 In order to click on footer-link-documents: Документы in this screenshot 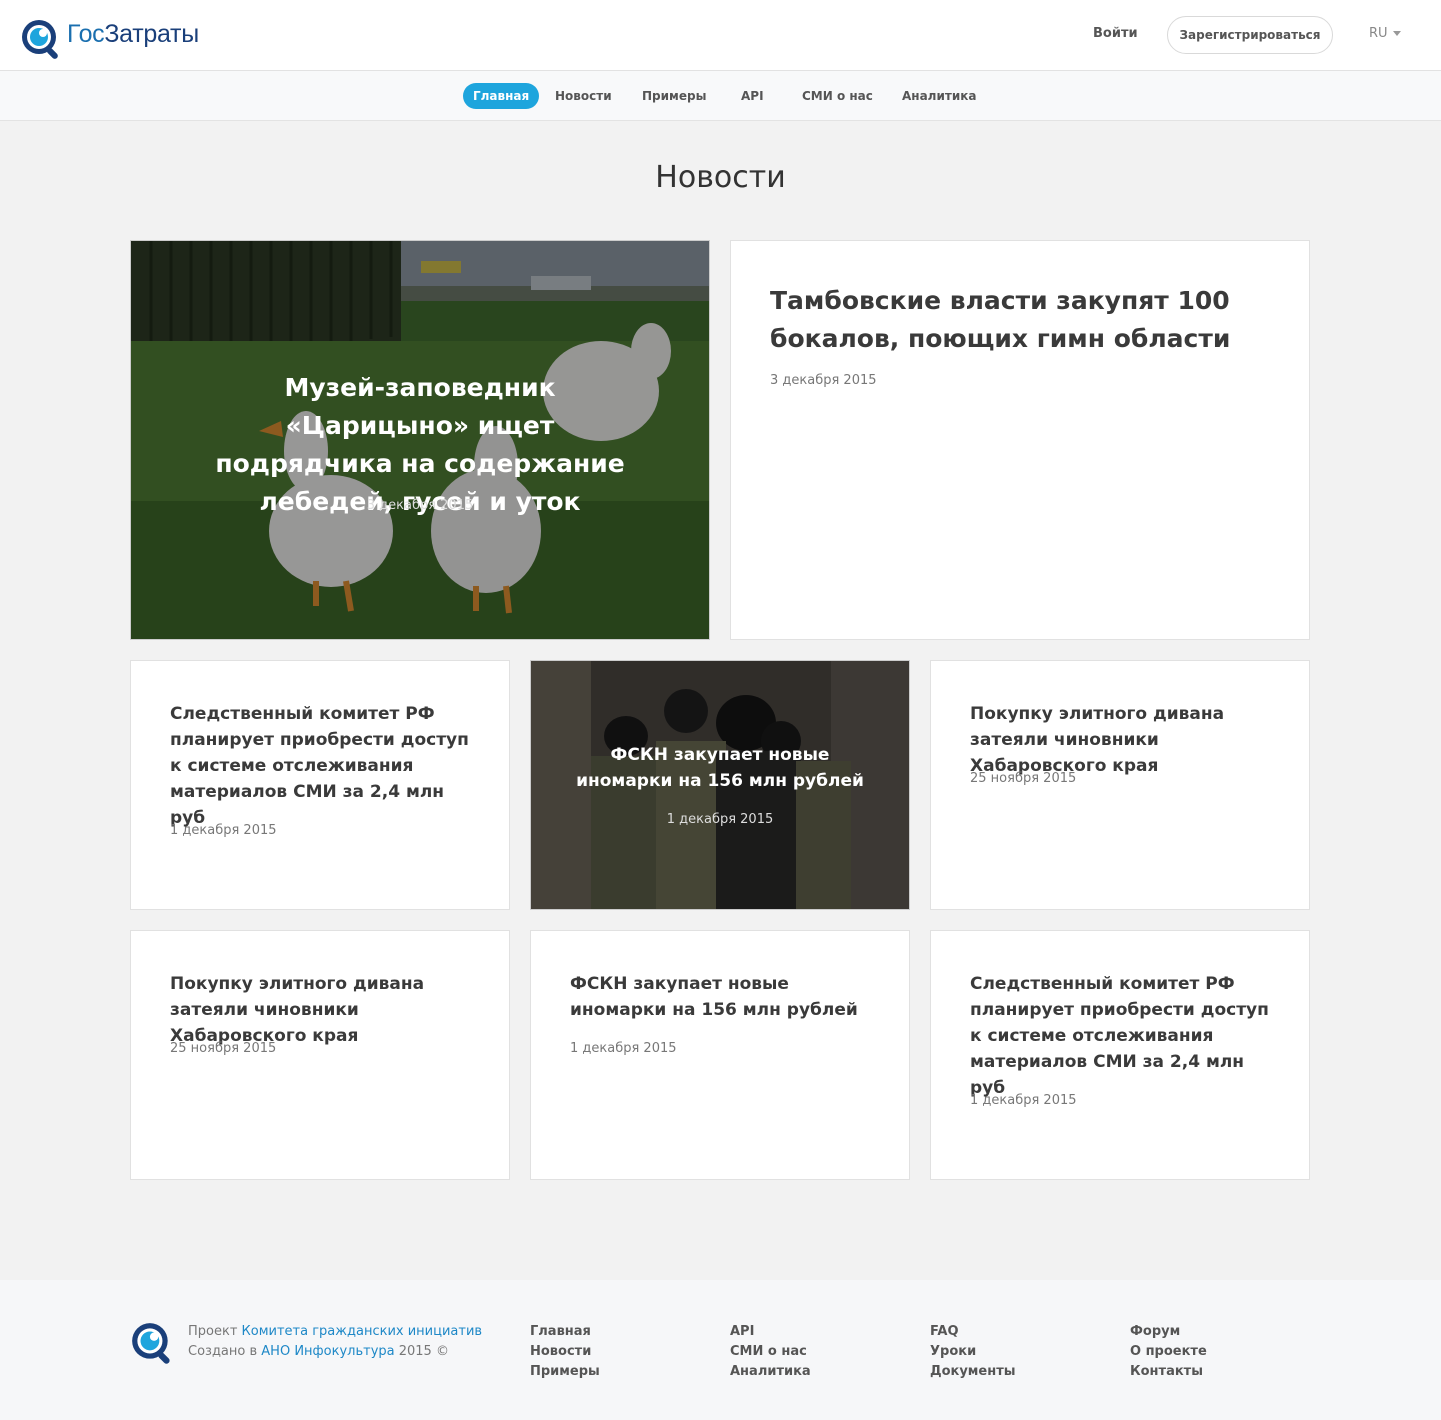, I will do `click(973, 1372)`.